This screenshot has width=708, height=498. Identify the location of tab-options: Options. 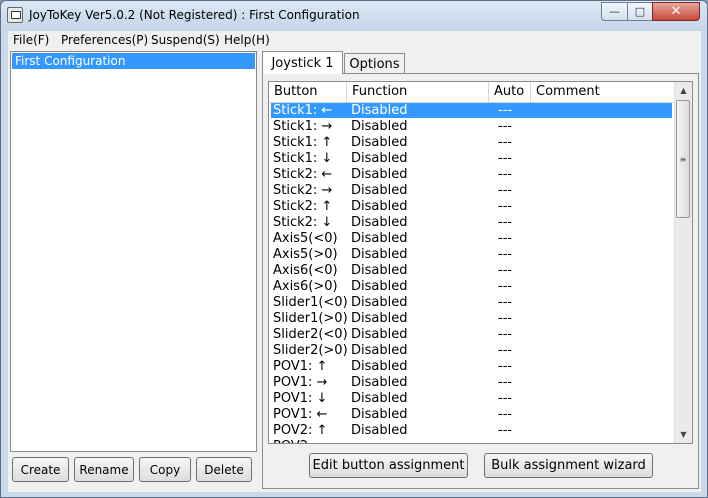
(374, 63).